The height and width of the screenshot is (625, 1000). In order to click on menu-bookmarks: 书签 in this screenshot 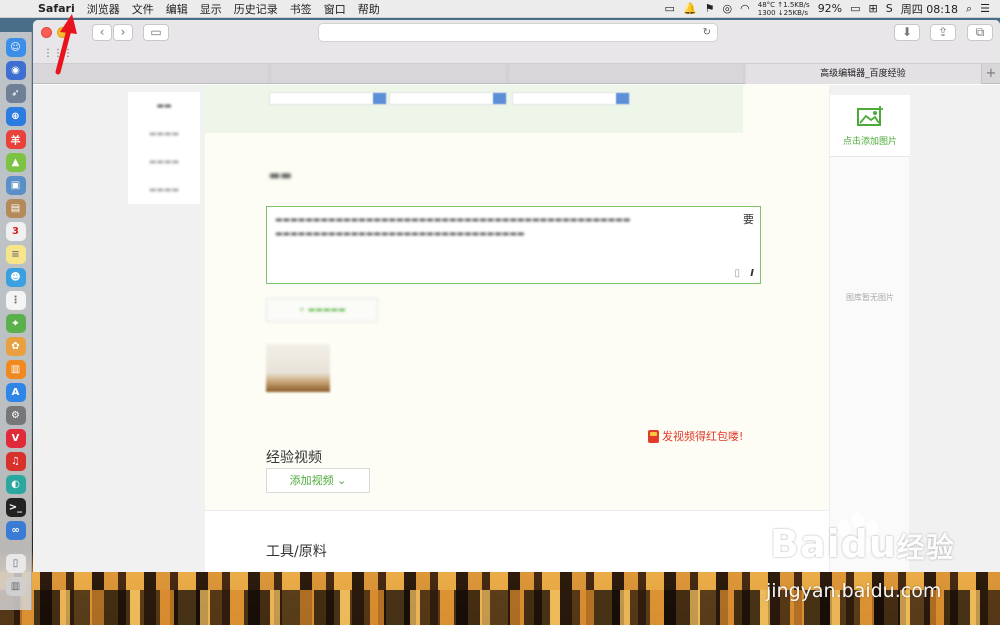, I will do `click(301, 9)`.